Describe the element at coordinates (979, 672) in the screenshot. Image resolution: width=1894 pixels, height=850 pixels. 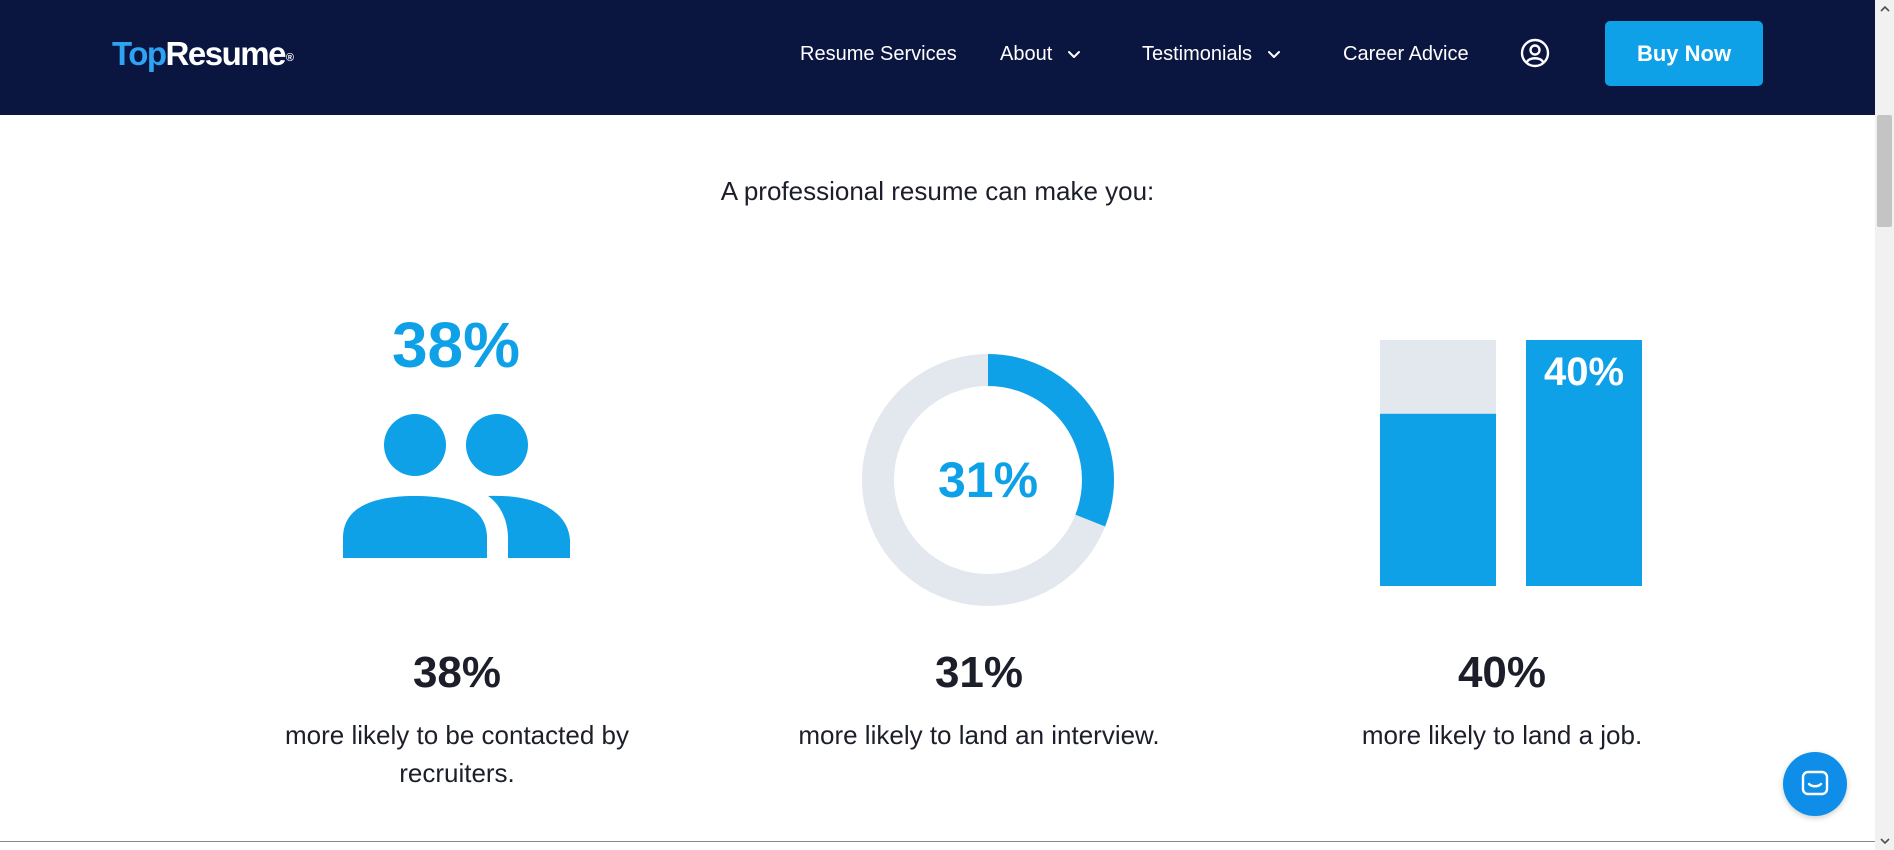
I see `stat-value: 31%` at that location.